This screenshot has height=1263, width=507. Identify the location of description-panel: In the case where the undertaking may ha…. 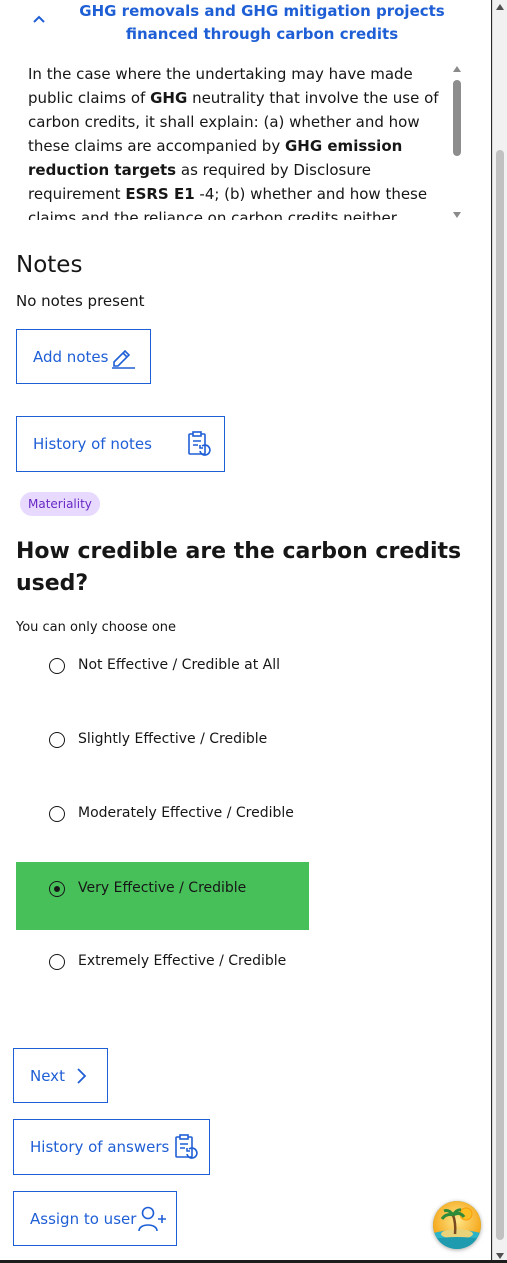
(239, 140).